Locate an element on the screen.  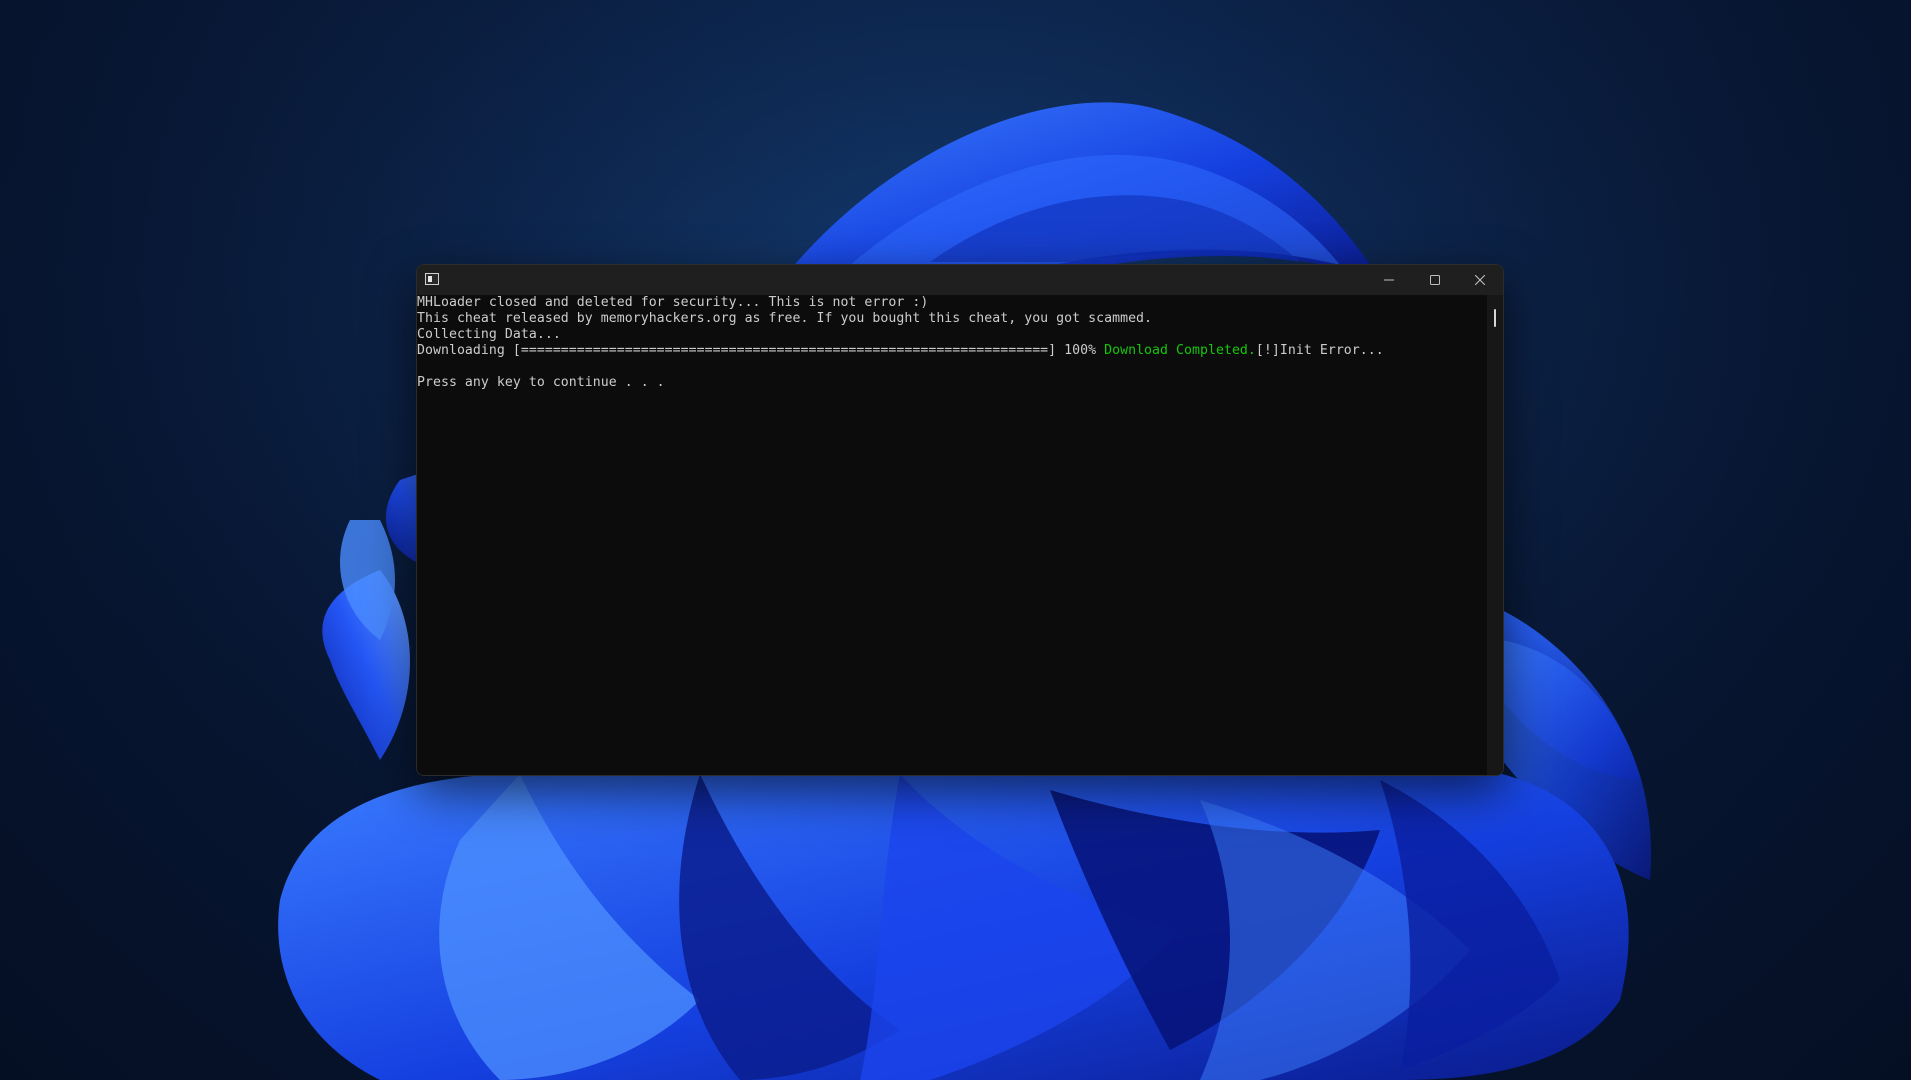
console-app-icon is located at coordinates (432, 279).